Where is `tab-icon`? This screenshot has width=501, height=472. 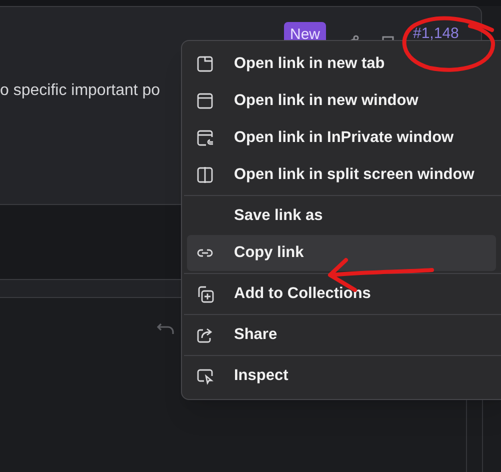
tab-icon is located at coordinates (205, 64).